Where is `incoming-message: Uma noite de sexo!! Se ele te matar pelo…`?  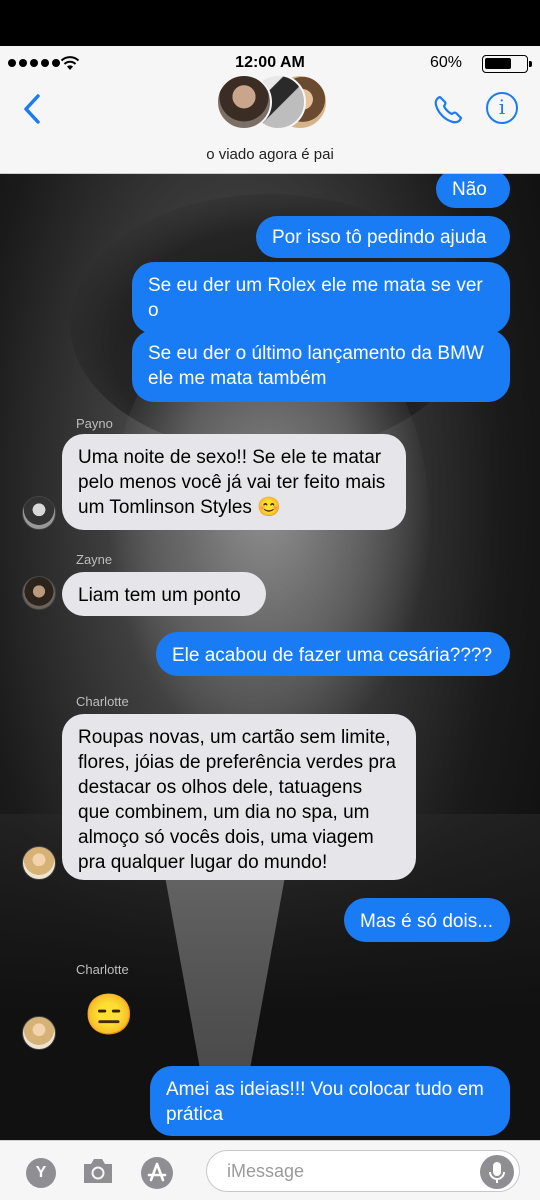 incoming-message: Uma noite de sexo!! Se ele te matar pelo… is located at coordinates (234, 482).